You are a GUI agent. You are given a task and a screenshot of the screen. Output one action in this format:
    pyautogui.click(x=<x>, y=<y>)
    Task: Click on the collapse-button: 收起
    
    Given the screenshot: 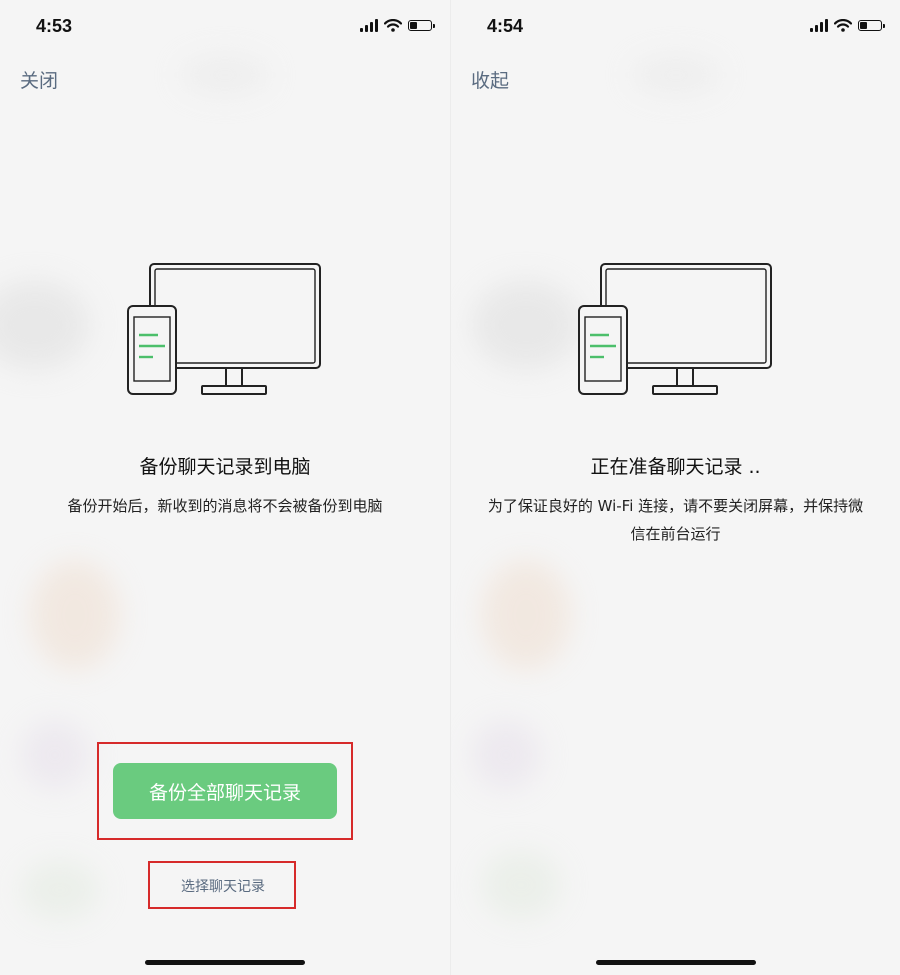 What is the action you would take?
    pyautogui.click(x=490, y=79)
    